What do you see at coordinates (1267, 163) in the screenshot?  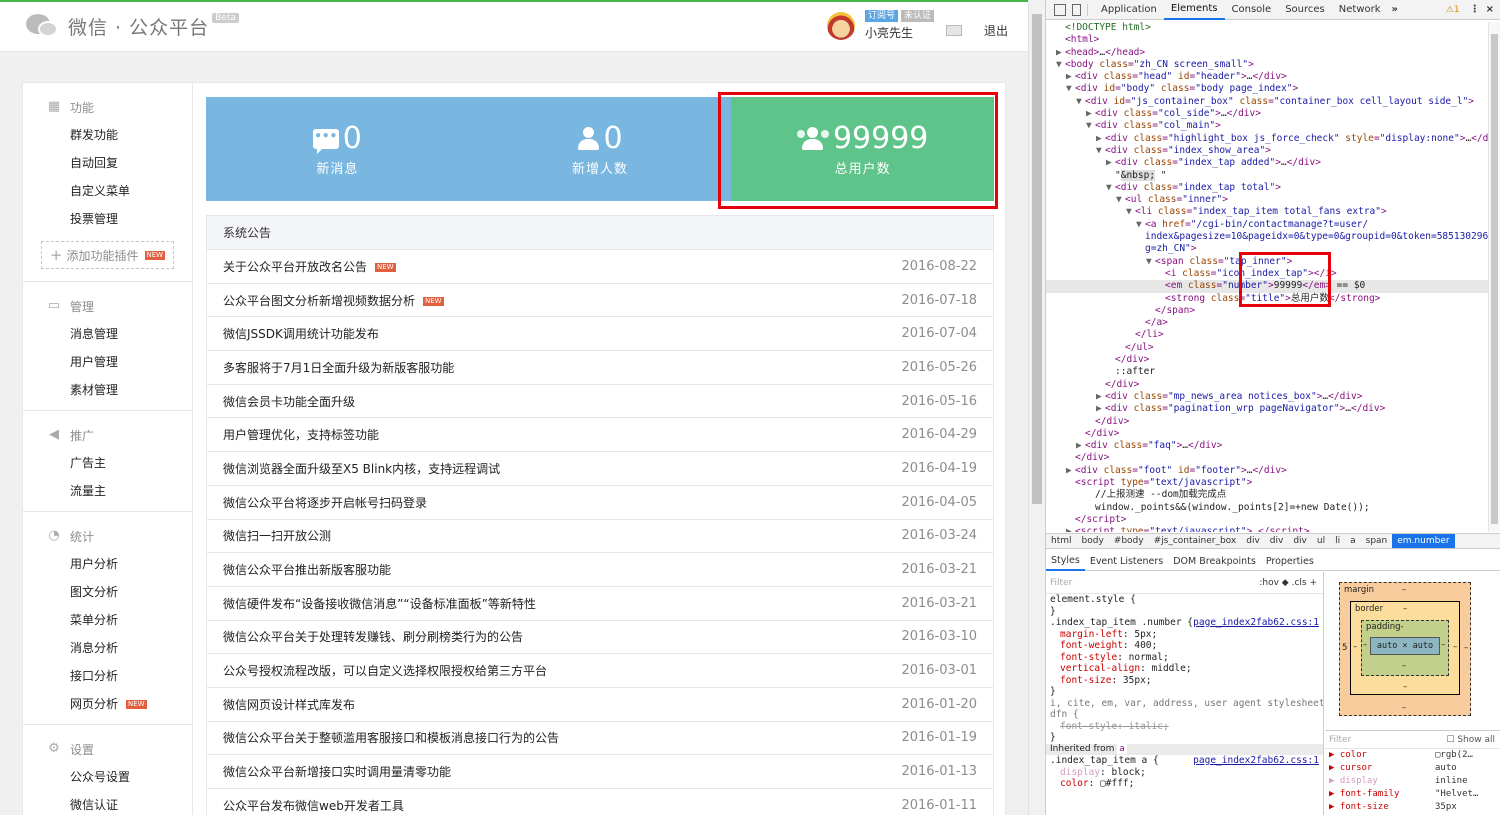 I see `dom-node: ▶ <div class="index_tap added">…</div>` at bounding box center [1267, 163].